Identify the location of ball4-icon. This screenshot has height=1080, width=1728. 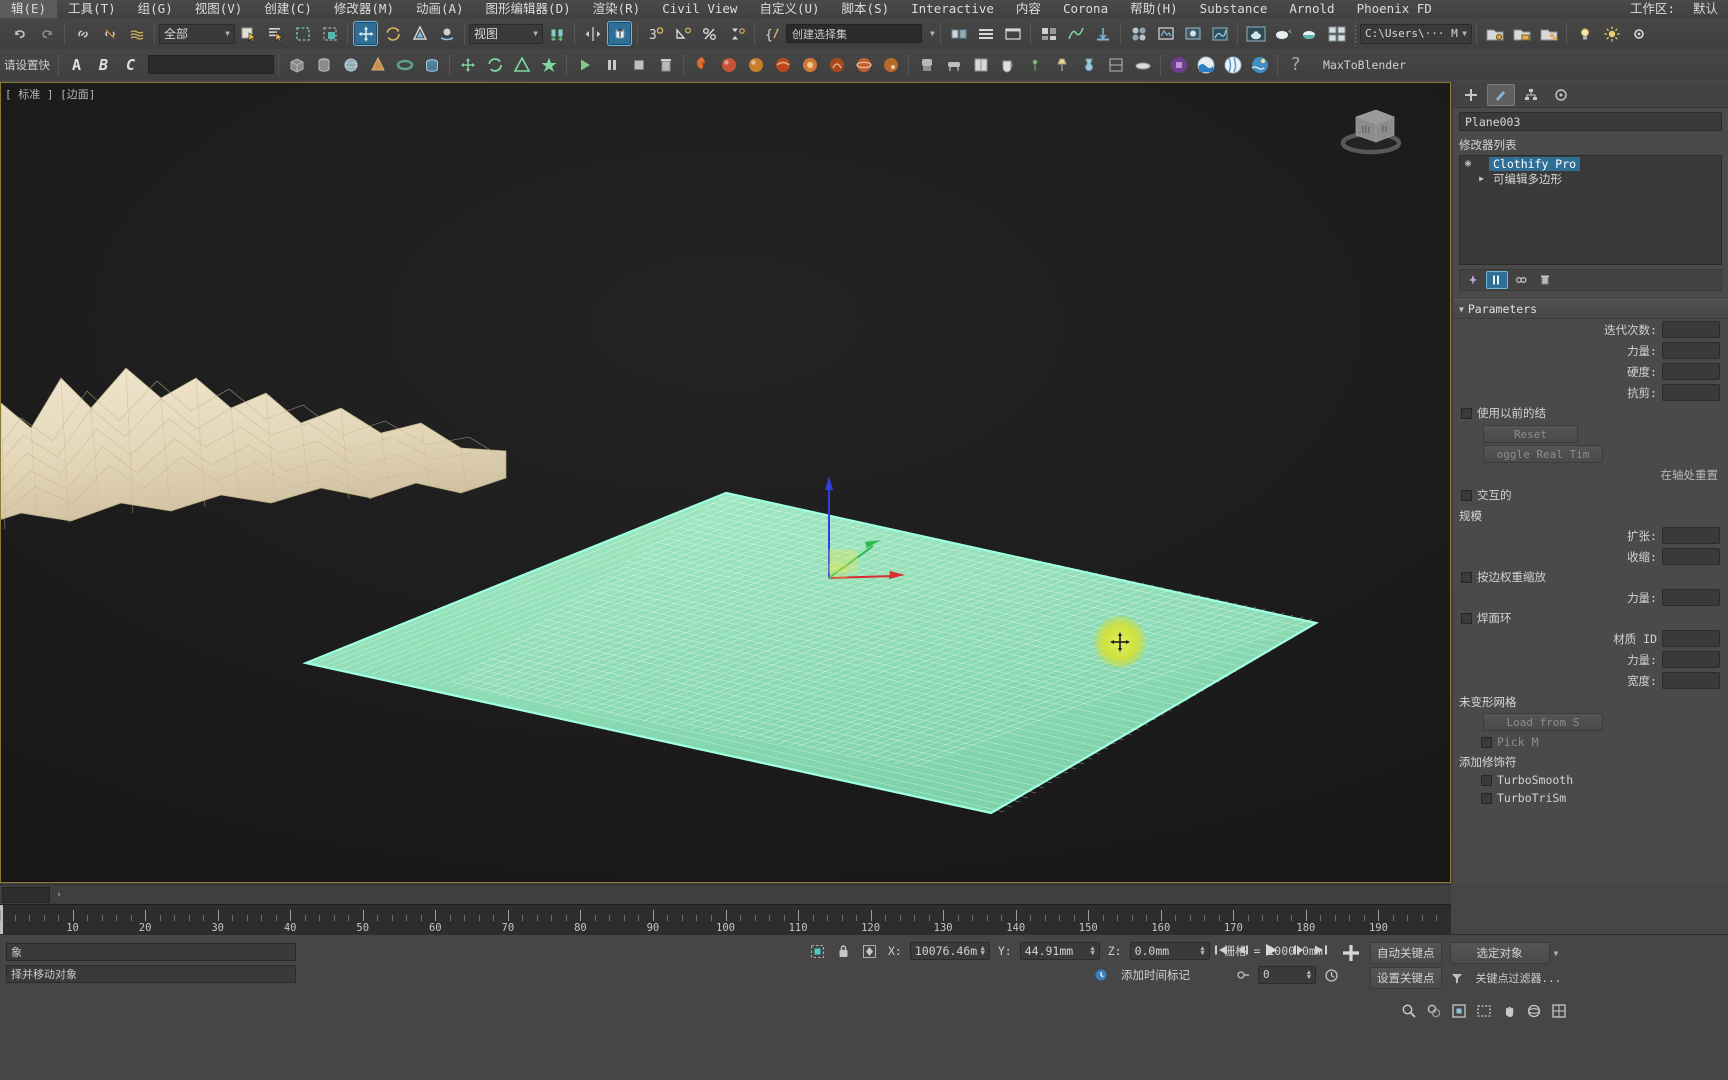
(809, 64).